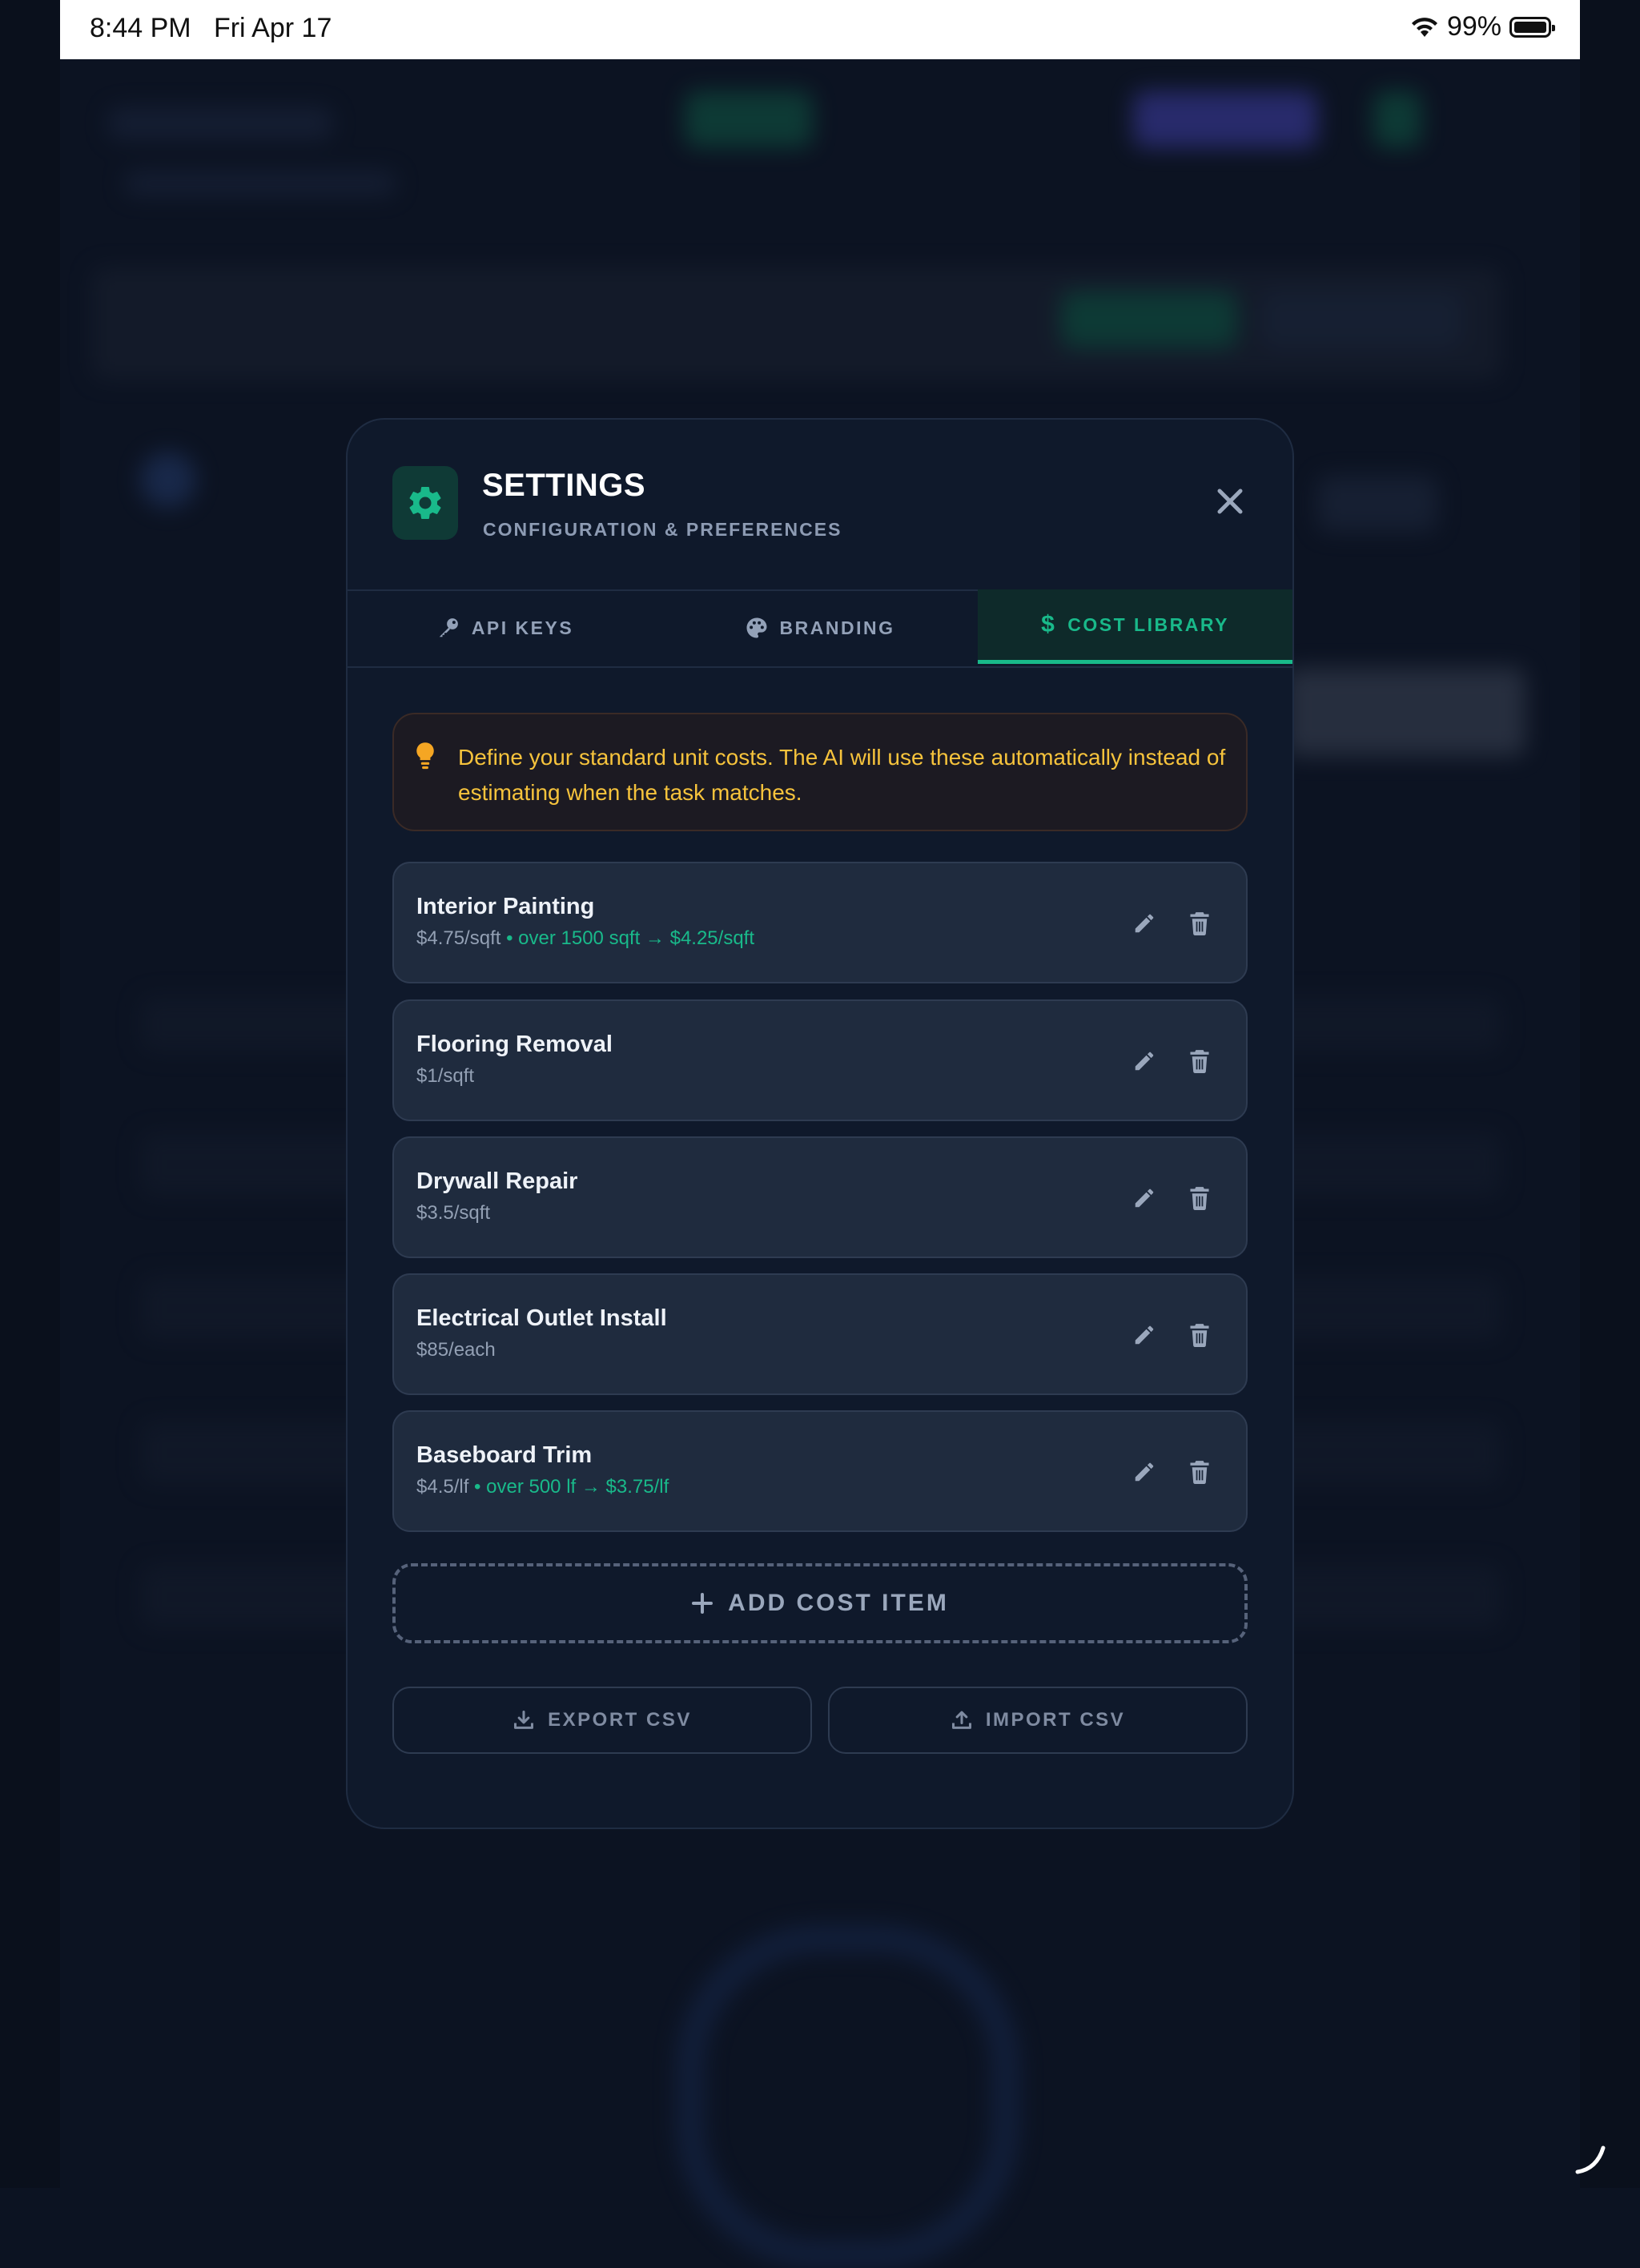  I want to click on cost-item-unit-price: $85/each, so click(456, 1350).